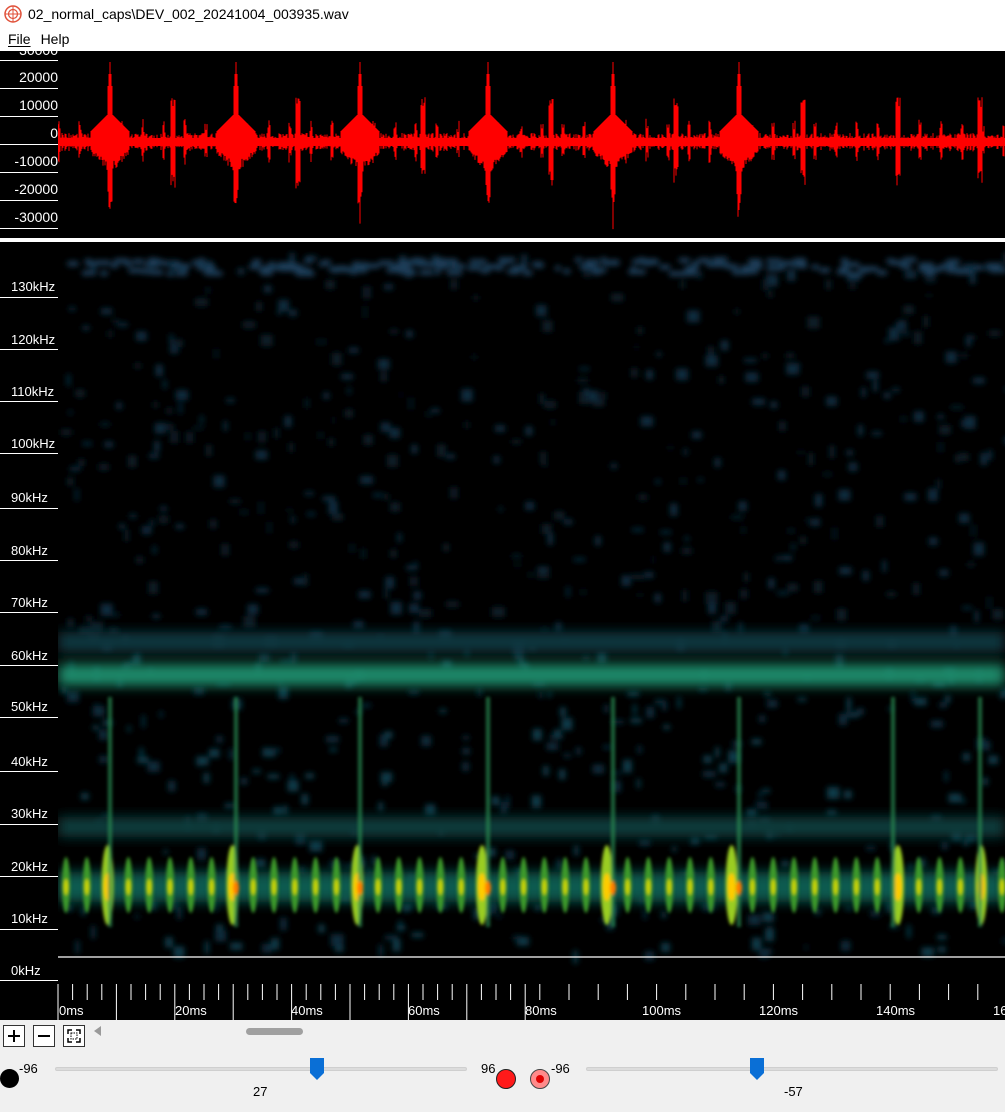  I want to click on controls-panel: -96 27 96 -96 -57, so click(502, 1066).